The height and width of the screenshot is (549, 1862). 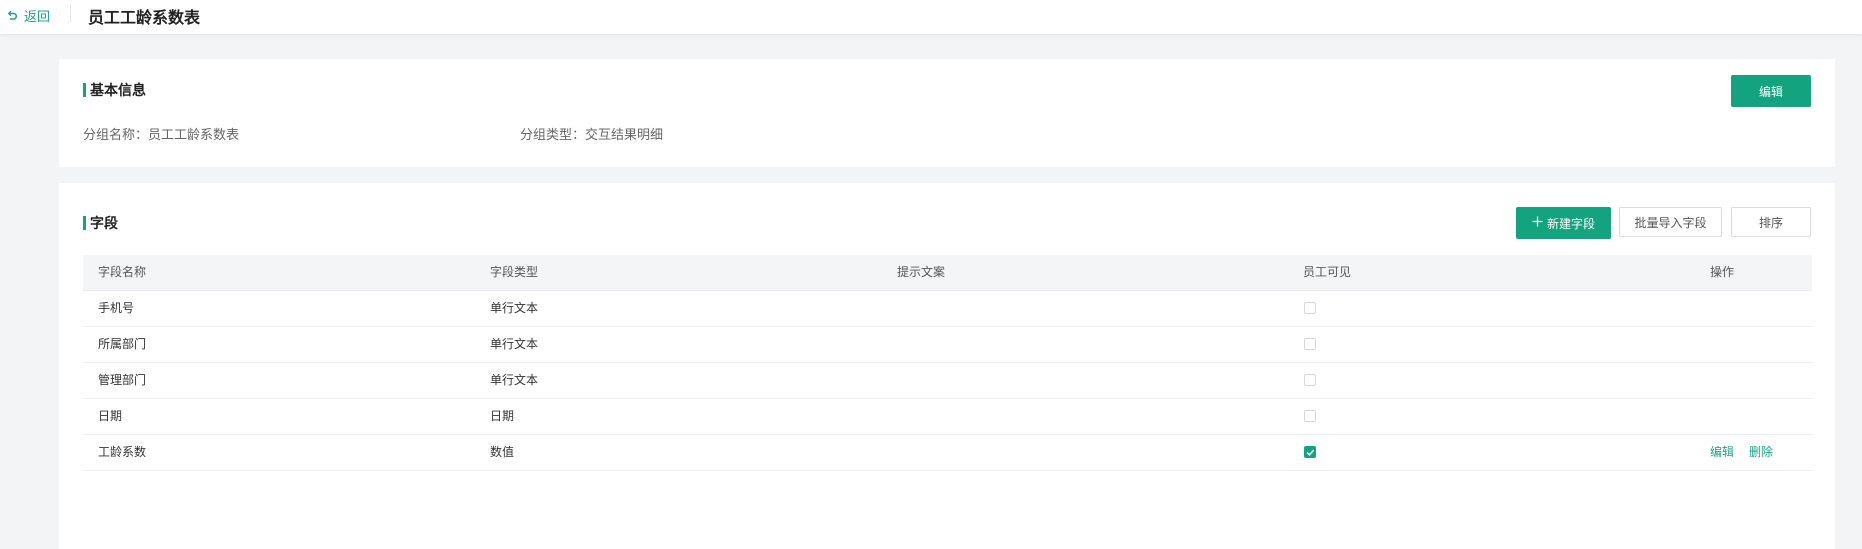 I want to click on group-name-value: 员工工龄系数表, so click(x=194, y=134).